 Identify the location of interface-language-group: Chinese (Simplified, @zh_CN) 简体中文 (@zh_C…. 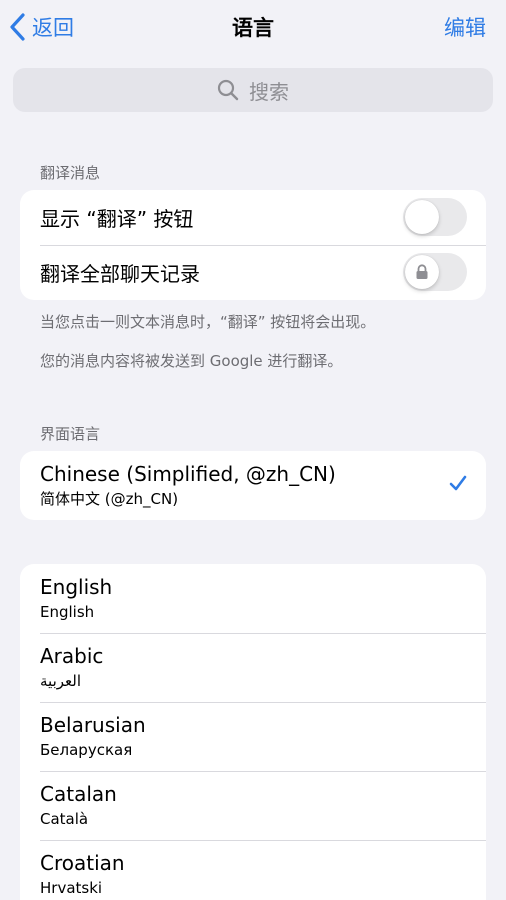
(253, 485).